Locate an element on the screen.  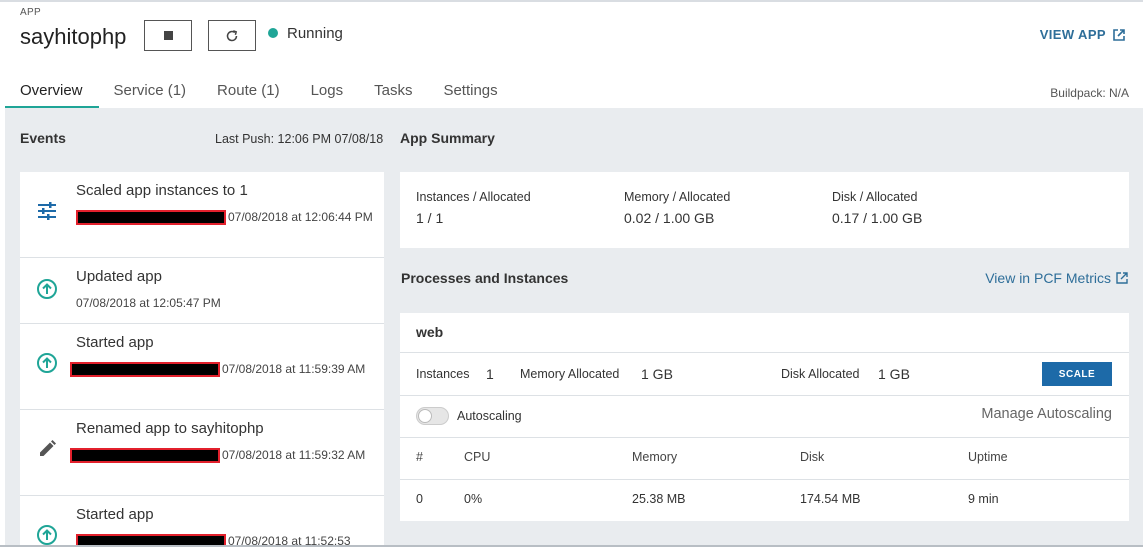
event-meta: 07/08/2018 at 11:59:32 AM is located at coordinates (220, 455).